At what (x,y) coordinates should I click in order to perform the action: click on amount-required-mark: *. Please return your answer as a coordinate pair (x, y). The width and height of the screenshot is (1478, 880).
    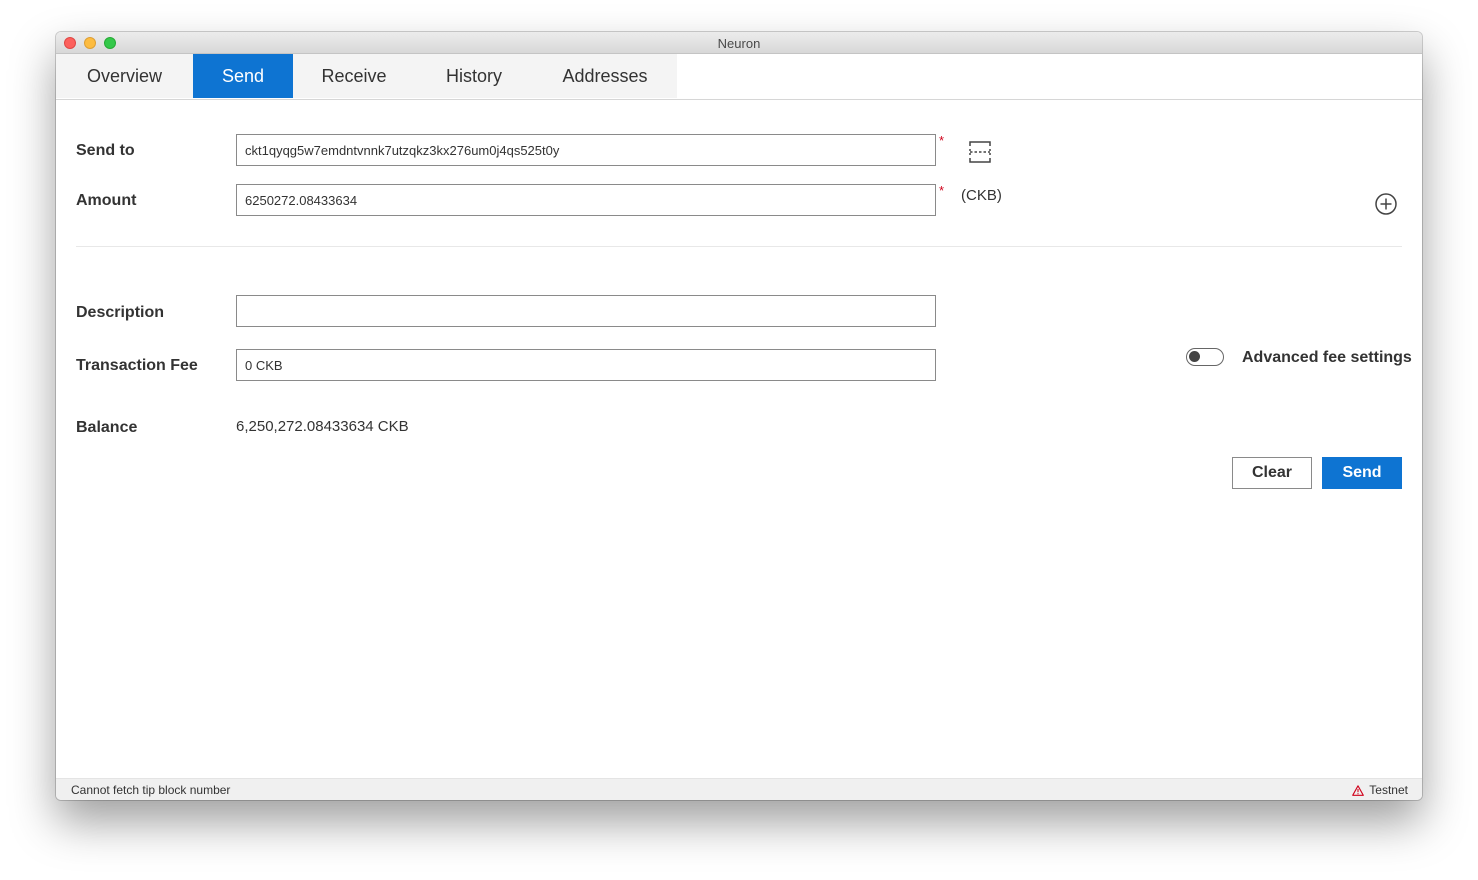
    Looking at the image, I should click on (942, 190).